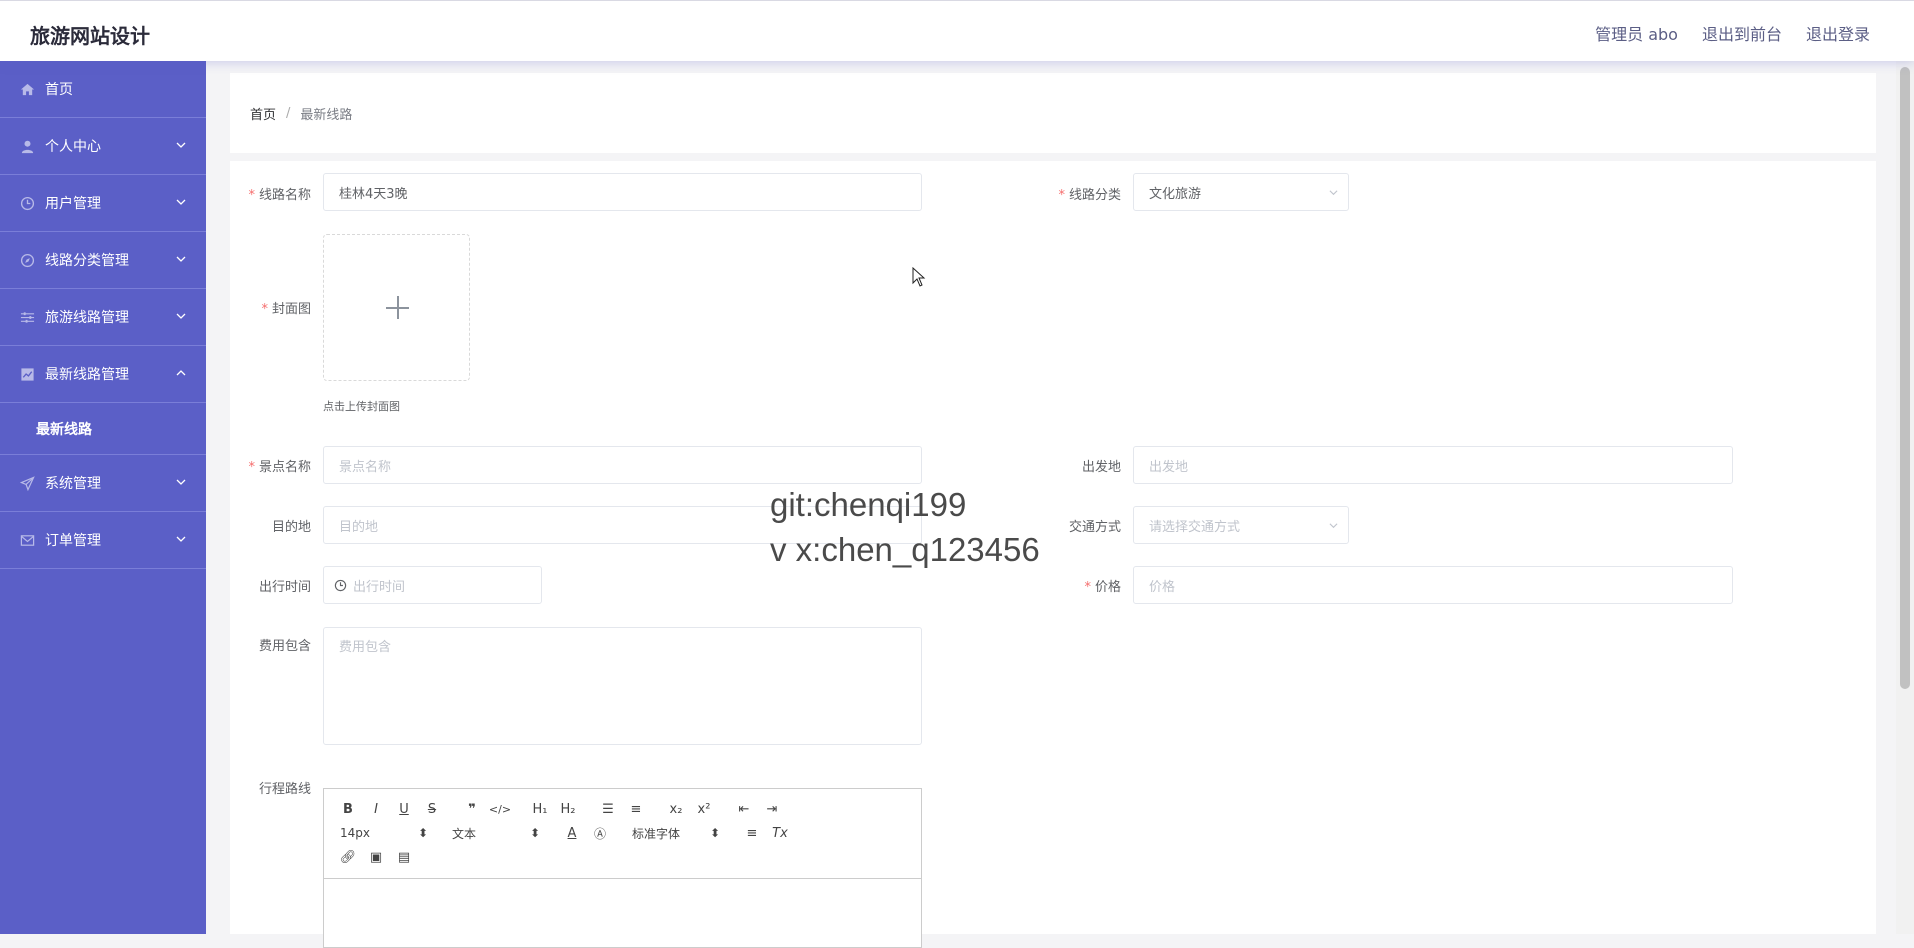 Image resolution: width=1914 pixels, height=948 pixels. What do you see at coordinates (279, 467) in the screenshot?
I see `scenic-name-label: * 景点名称` at bounding box center [279, 467].